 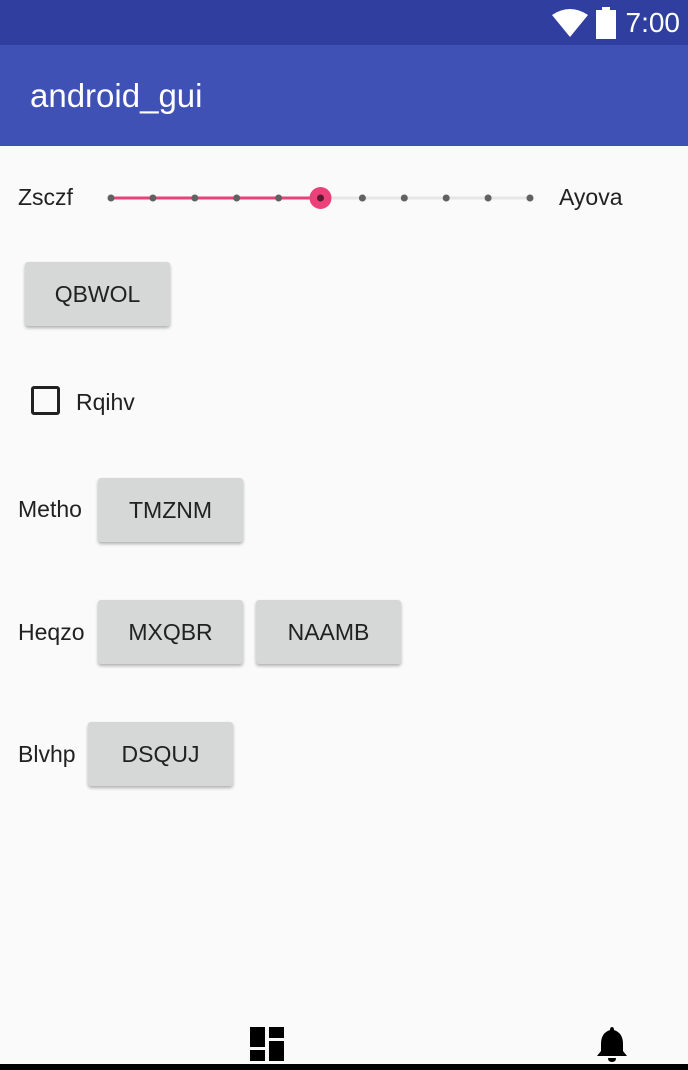 What do you see at coordinates (170, 510) in the screenshot?
I see `tmznm-button: TMZNM` at bounding box center [170, 510].